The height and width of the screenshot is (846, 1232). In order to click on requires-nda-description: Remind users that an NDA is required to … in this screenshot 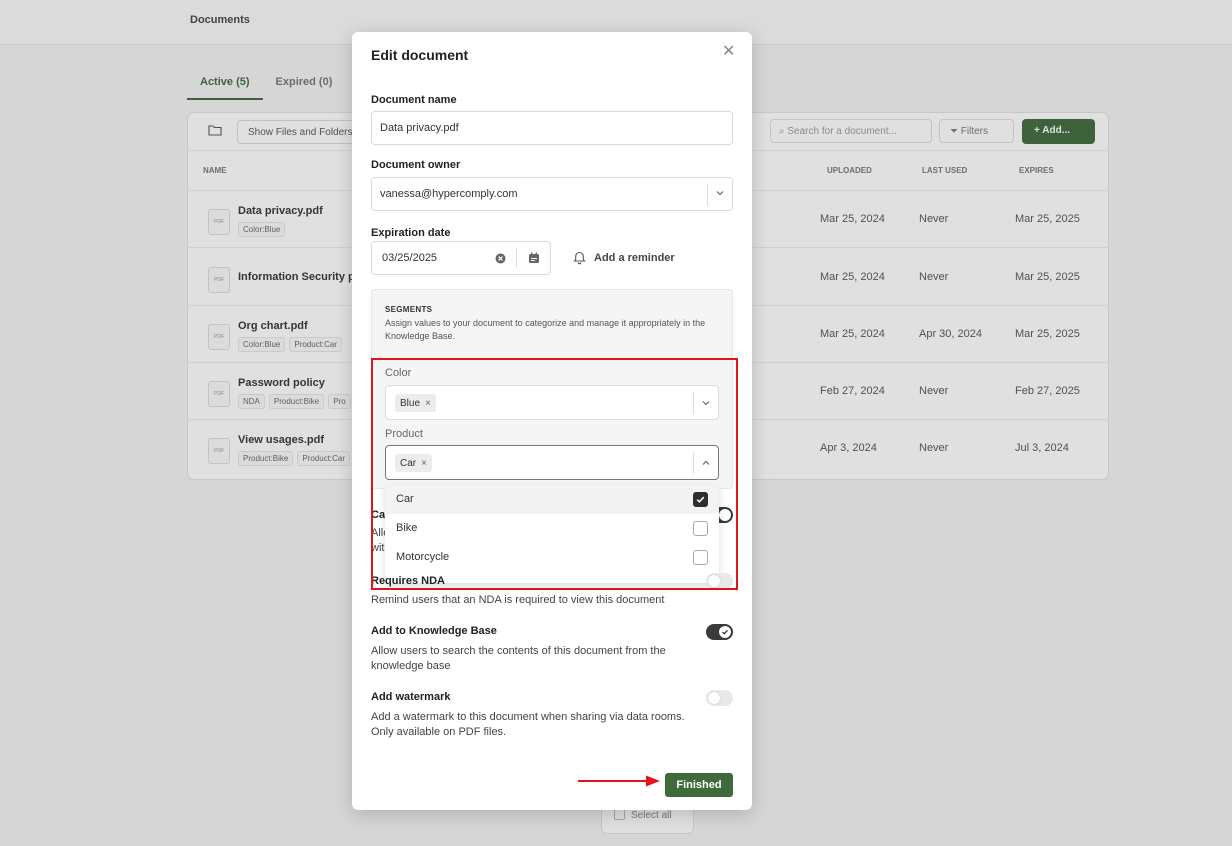, I will do `click(518, 600)`.